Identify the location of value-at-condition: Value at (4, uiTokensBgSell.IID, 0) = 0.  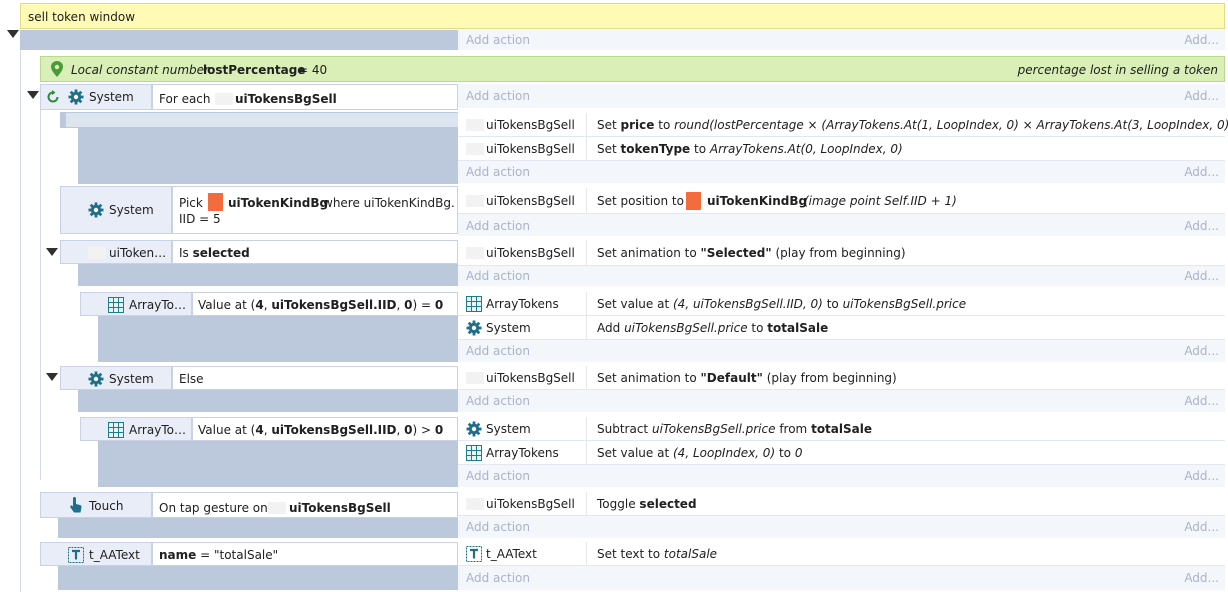
(325, 304).